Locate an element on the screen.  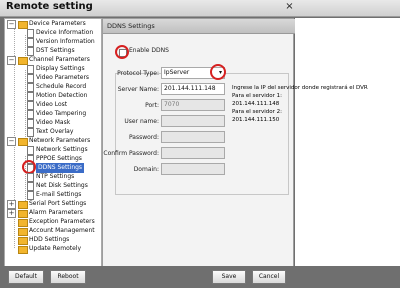
port-label: Port: is located at coordinates (152, 105).